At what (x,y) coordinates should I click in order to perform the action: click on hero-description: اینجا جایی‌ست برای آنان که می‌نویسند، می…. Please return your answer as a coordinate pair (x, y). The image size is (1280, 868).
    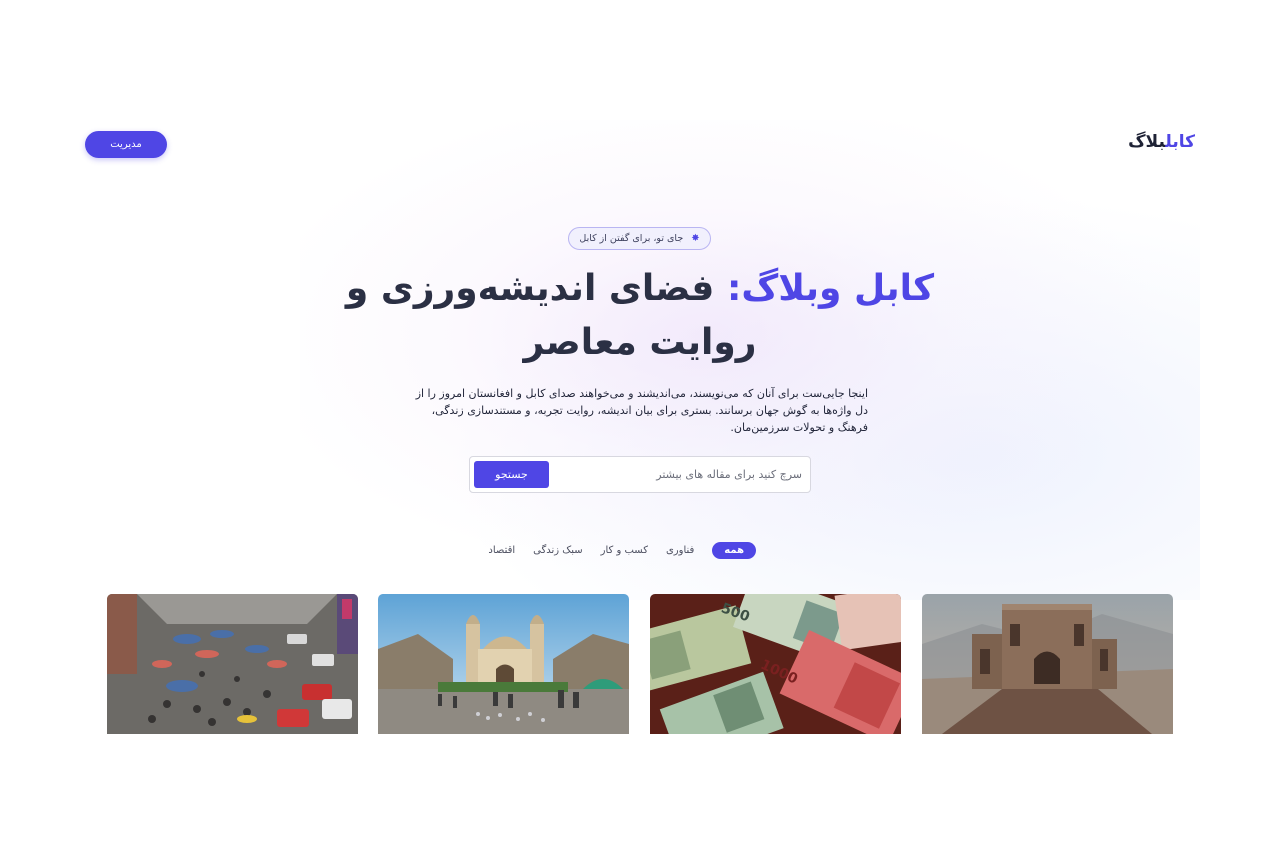
    Looking at the image, I should click on (641, 410).